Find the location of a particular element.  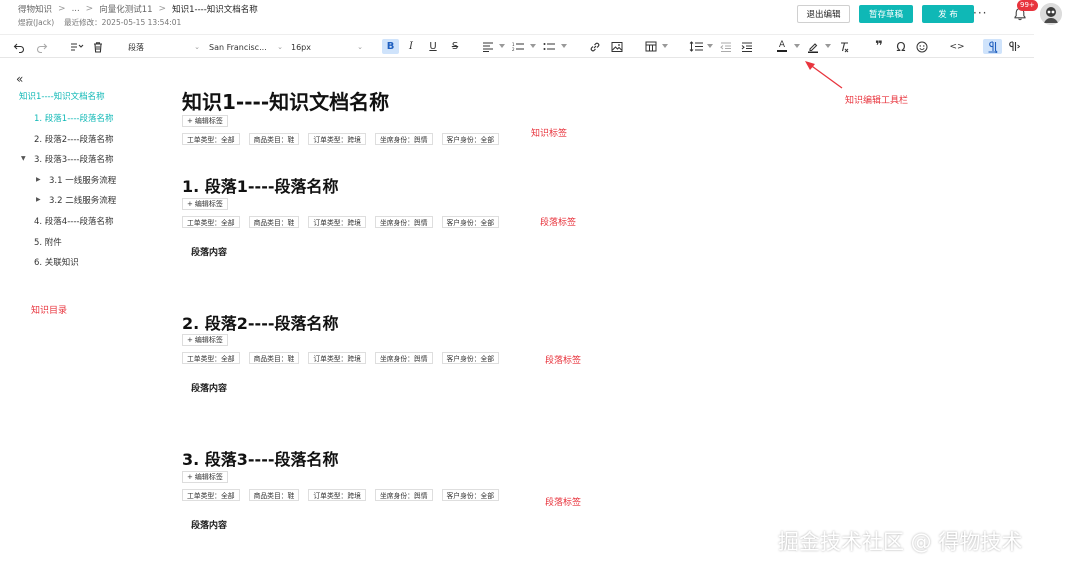

ordered-list-icon: 12 is located at coordinates (518, 46).